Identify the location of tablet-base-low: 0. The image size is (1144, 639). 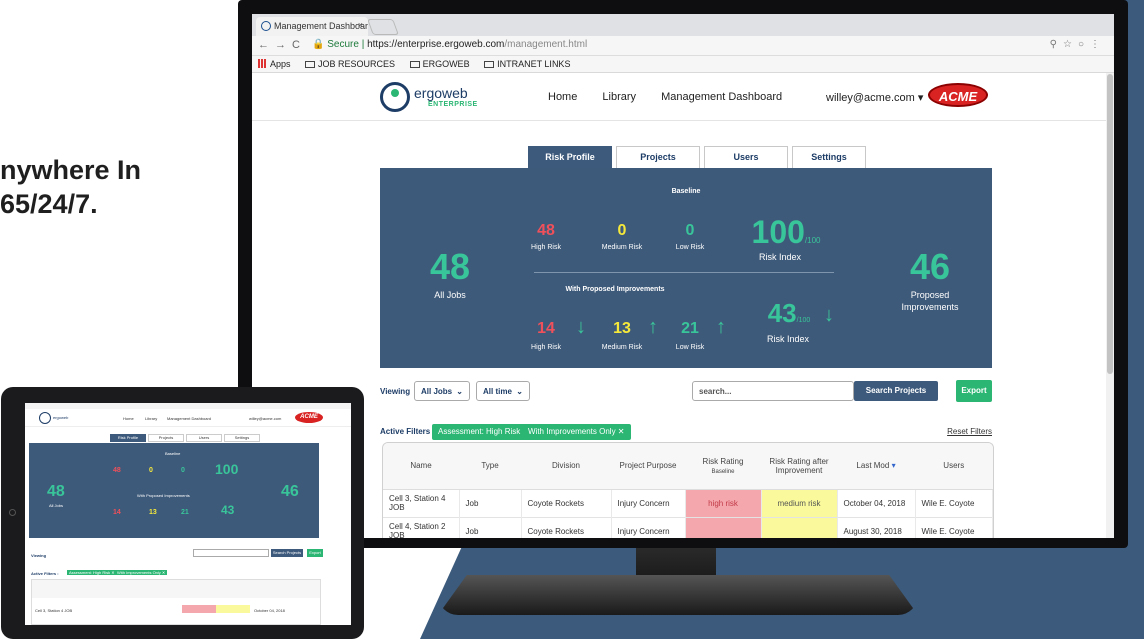
(183, 470).